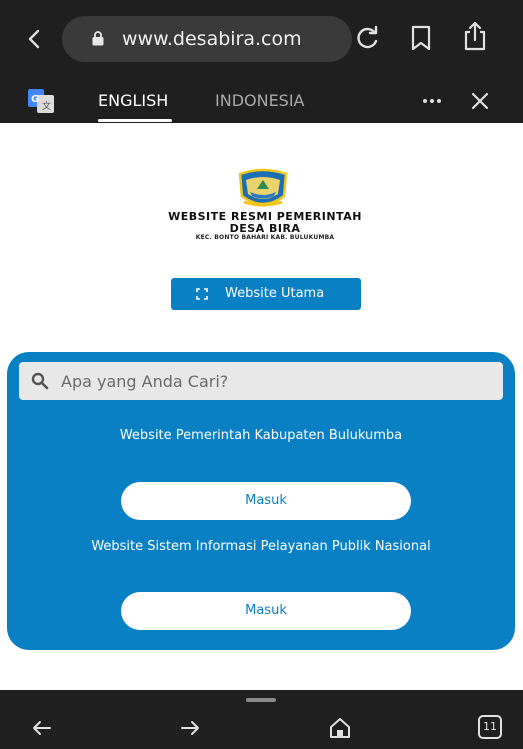 This screenshot has width=523, height=749. I want to click on browser-bottom-nav: 11, so click(261, 719).